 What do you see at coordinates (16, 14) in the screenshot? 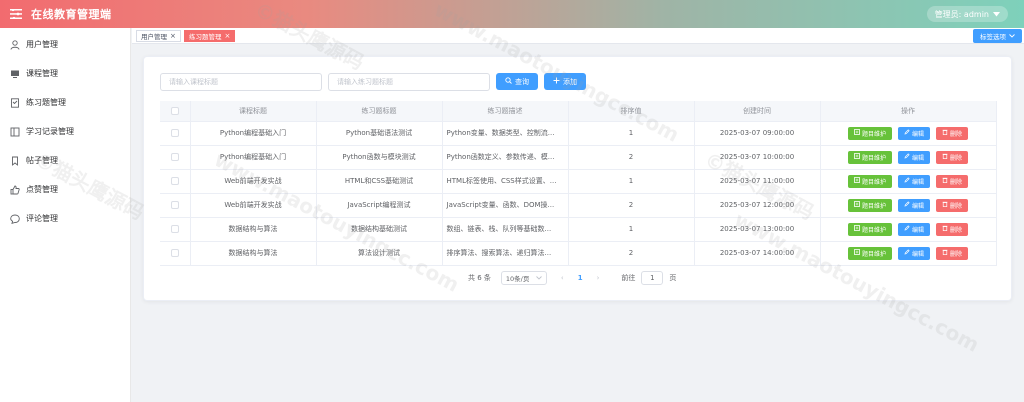
I see `menu-toggle-icon` at bounding box center [16, 14].